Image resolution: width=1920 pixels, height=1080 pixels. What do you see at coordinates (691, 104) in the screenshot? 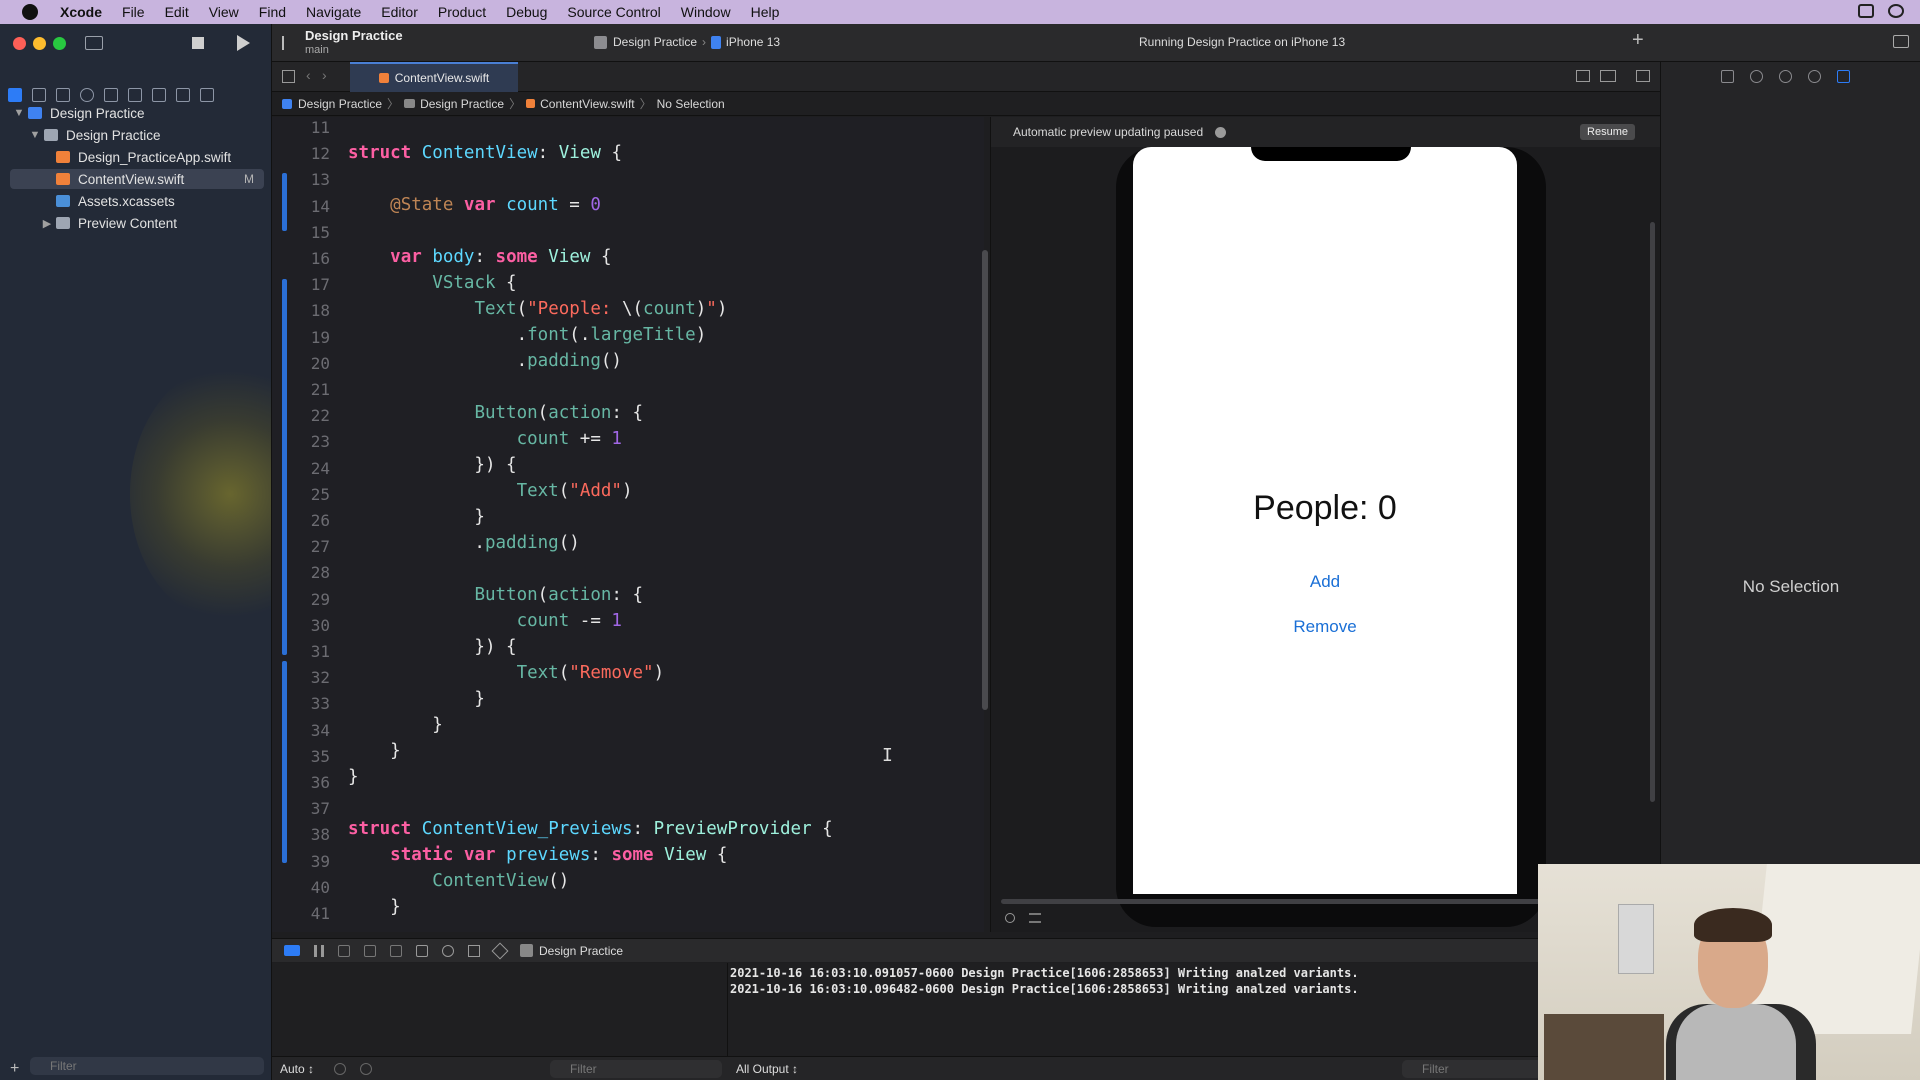
I see `breadcrumb-item: No Selection` at bounding box center [691, 104].